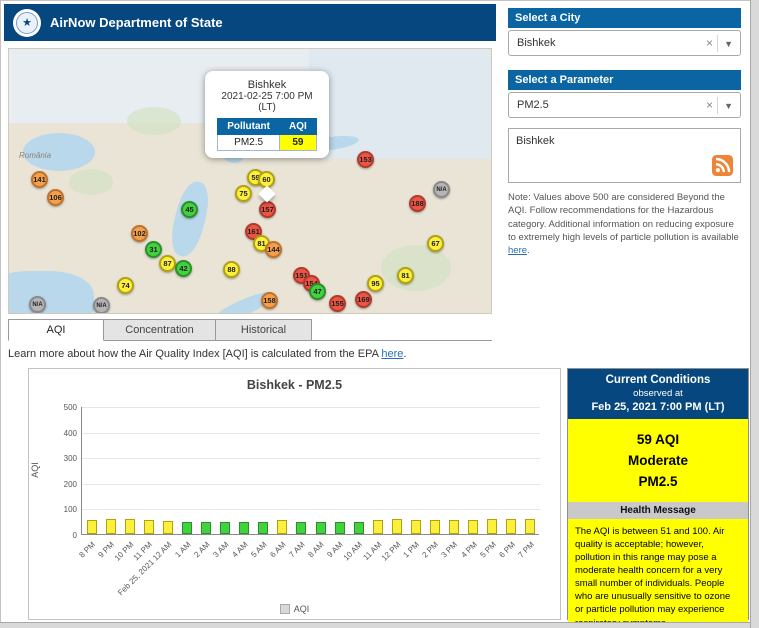 The height and width of the screenshot is (628, 759). What do you see at coordinates (267, 107) in the screenshot?
I see `popup-timezone: (LT)` at bounding box center [267, 107].